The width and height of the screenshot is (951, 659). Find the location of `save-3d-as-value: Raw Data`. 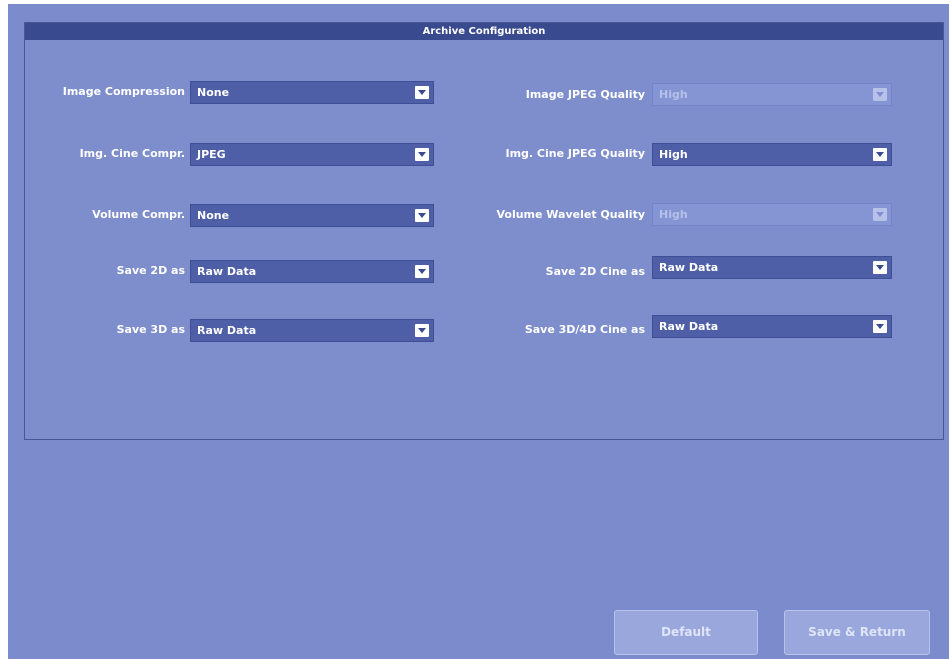

save-3d-as-value: Raw Data is located at coordinates (227, 330).